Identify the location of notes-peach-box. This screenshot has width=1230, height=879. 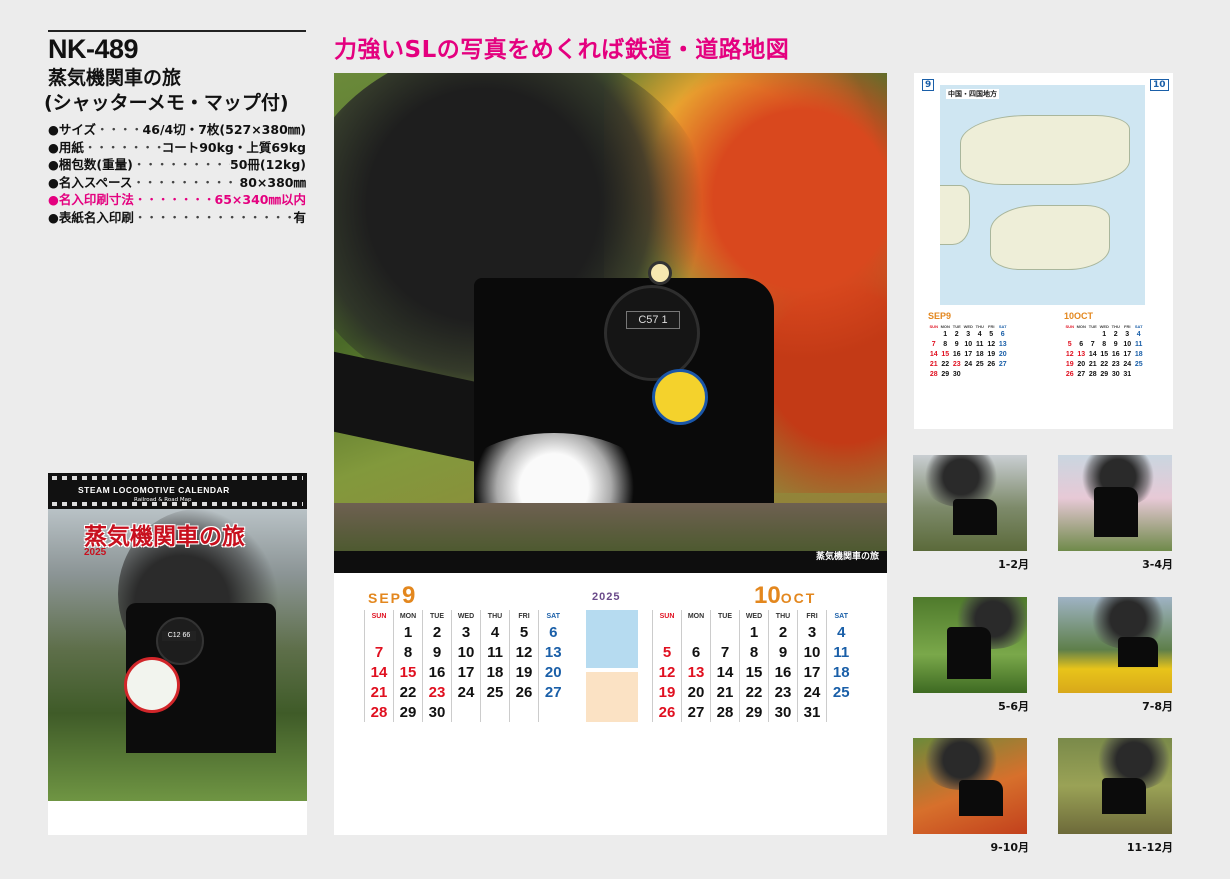
(612, 697).